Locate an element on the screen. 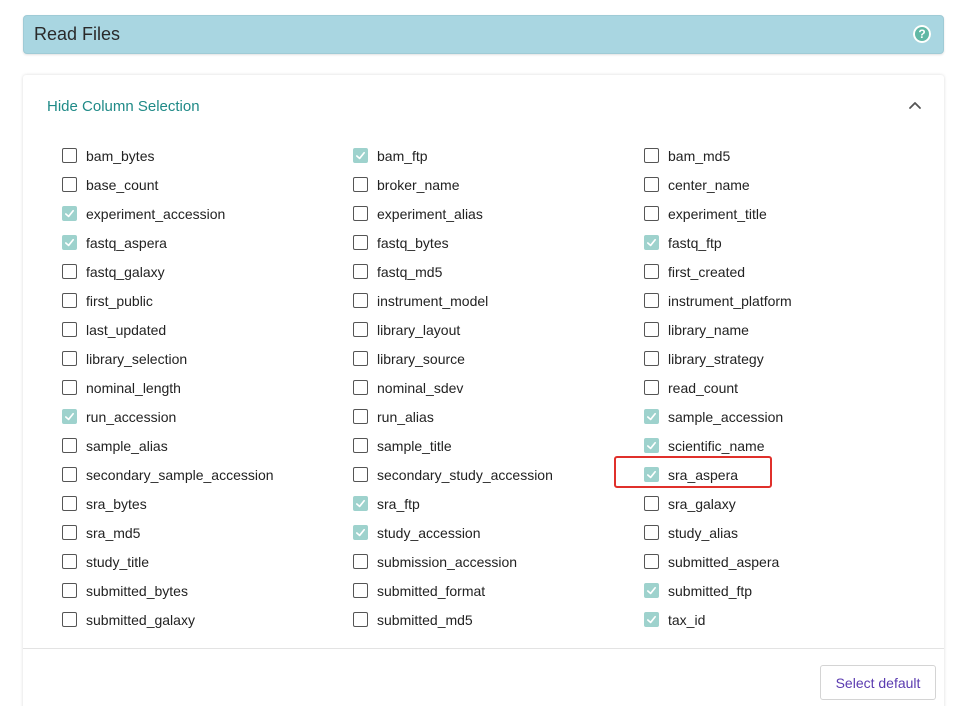 The image size is (964, 706). column-option-secondary-study-accession: secondary_study_accession is located at coordinates (453, 474).